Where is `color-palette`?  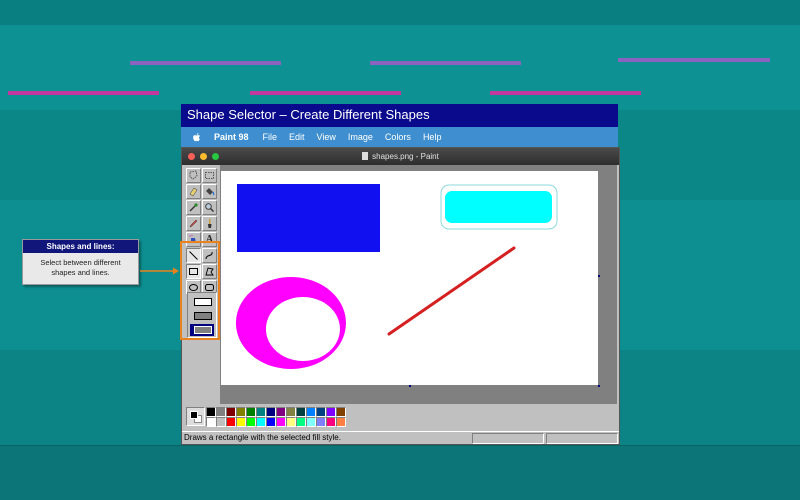 color-palette is located at coordinates (400, 417).